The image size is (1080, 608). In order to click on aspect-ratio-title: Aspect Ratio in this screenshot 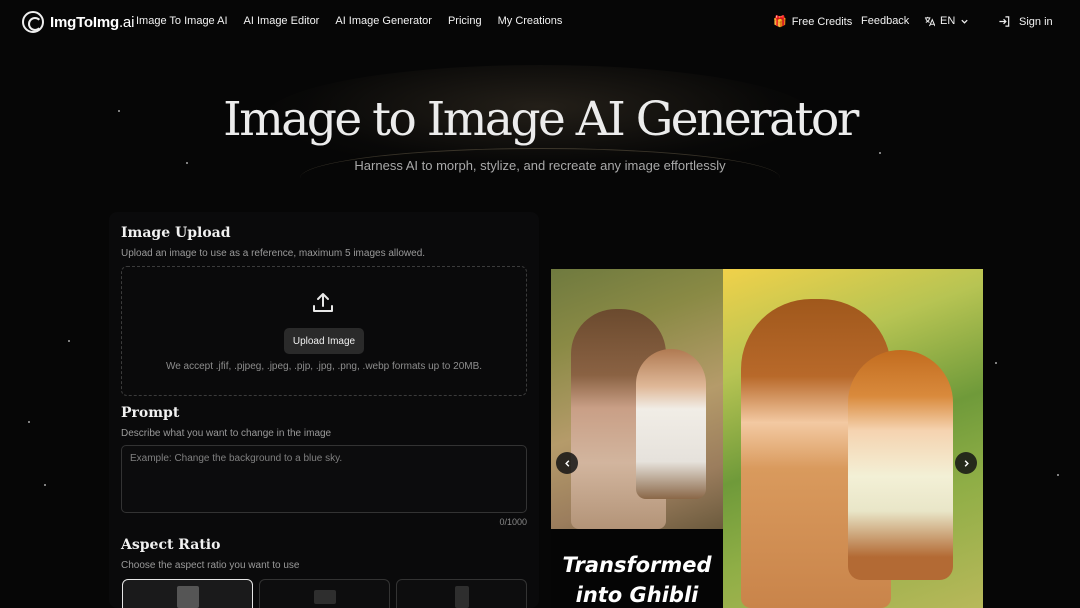, I will do `click(171, 545)`.